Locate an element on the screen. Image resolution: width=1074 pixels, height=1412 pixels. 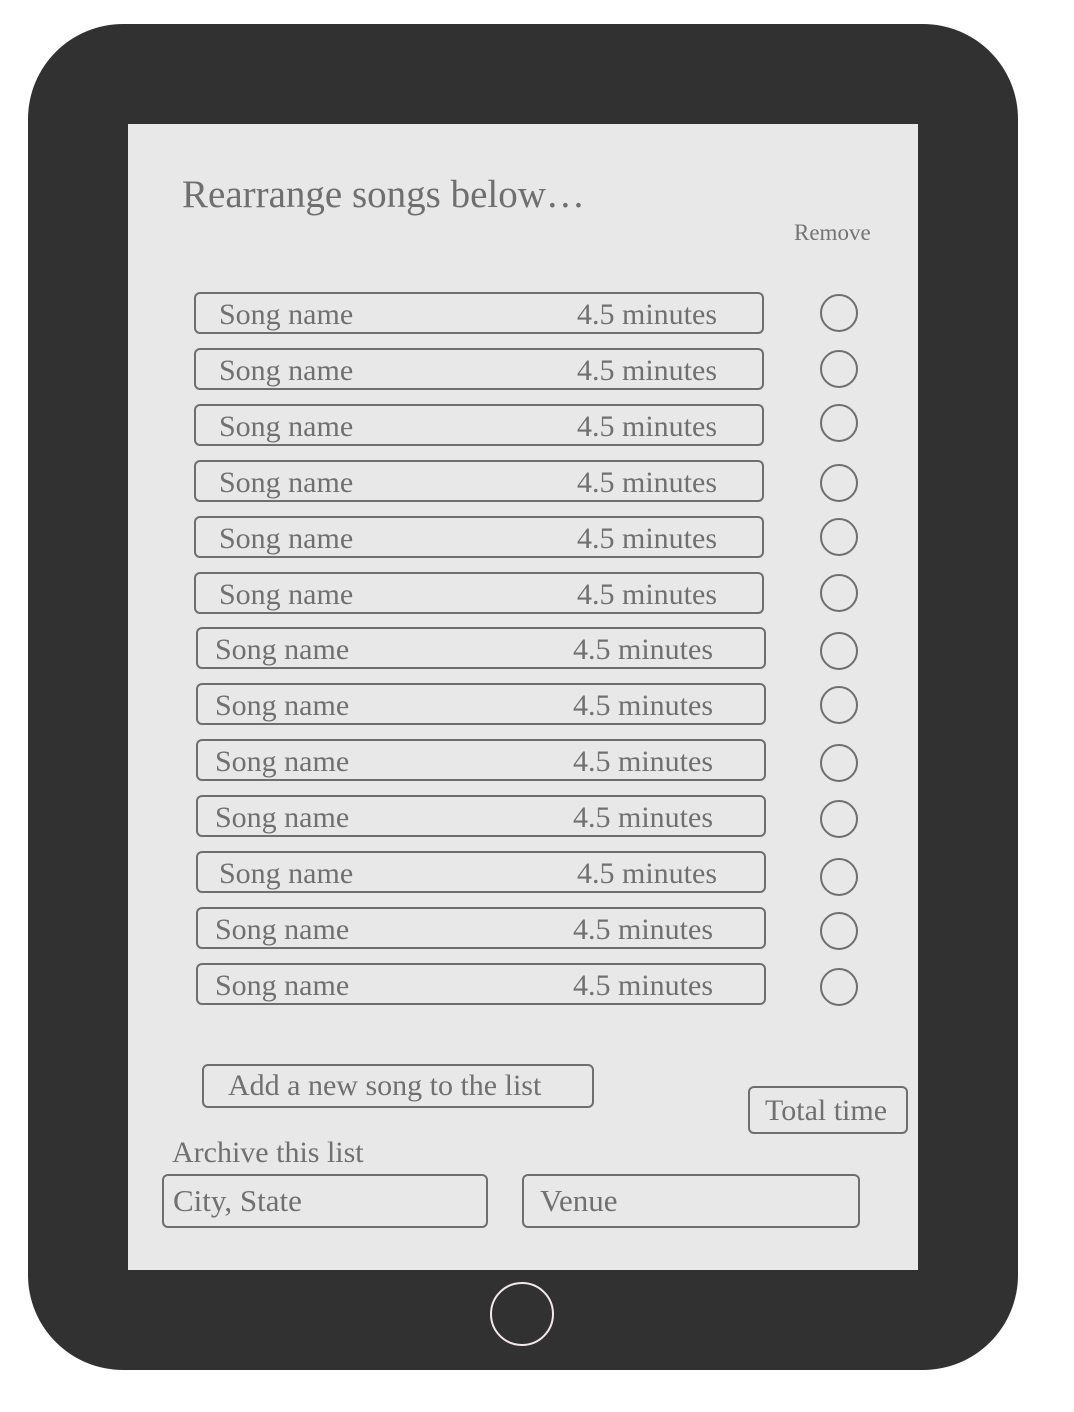
add-song-button: Add a new song to the list is located at coordinates (398, 1086).